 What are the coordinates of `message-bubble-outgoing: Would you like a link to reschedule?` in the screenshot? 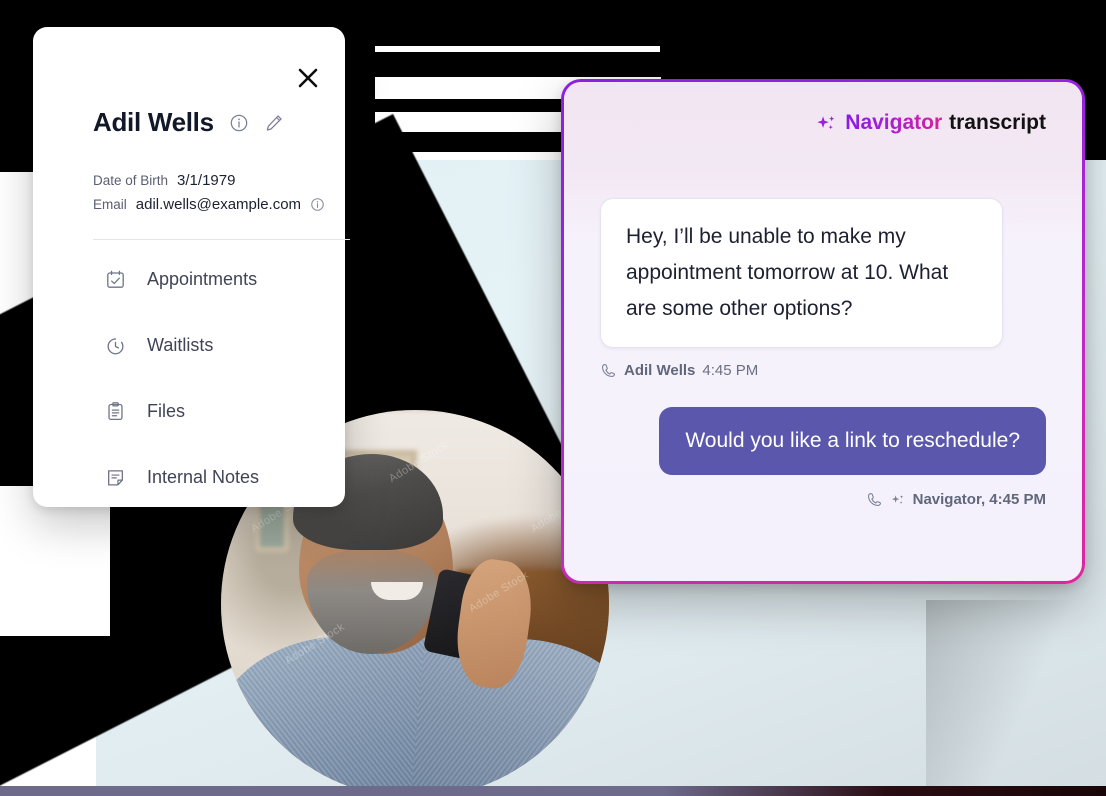 It's located at (852, 441).